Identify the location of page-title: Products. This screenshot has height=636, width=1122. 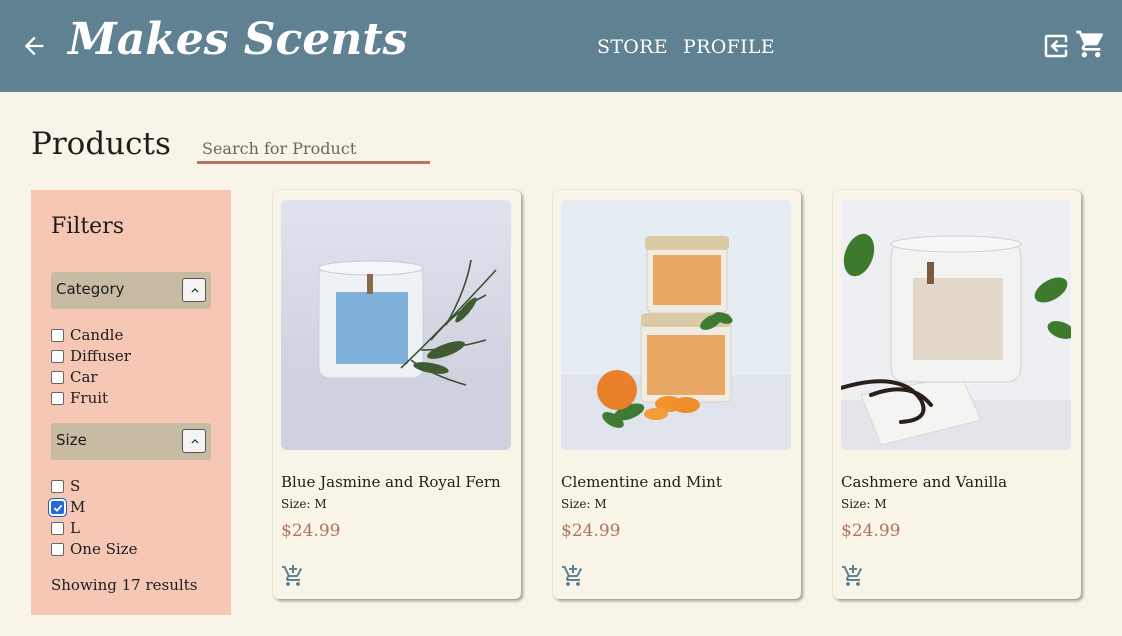
(101, 144).